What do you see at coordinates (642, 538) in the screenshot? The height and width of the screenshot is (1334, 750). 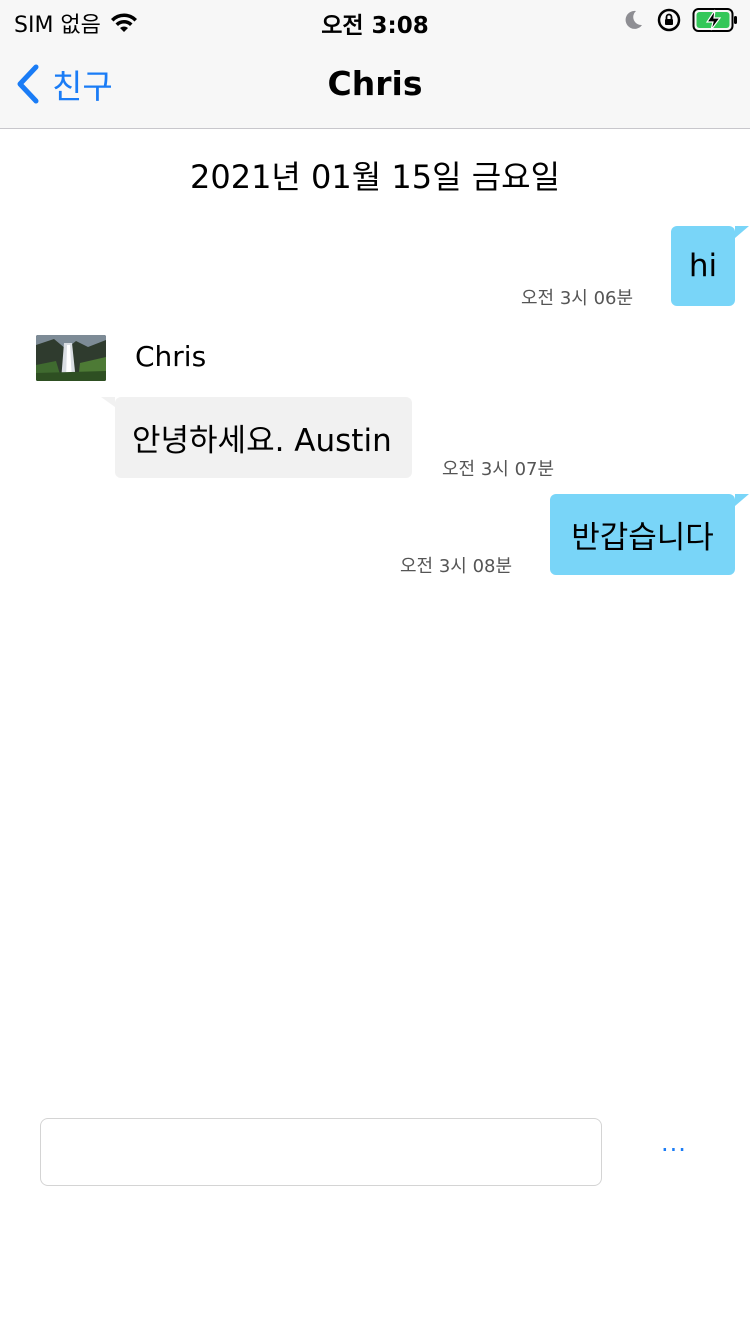 I see `message-text: 반갑습니다` at bounding box center [642, 538].